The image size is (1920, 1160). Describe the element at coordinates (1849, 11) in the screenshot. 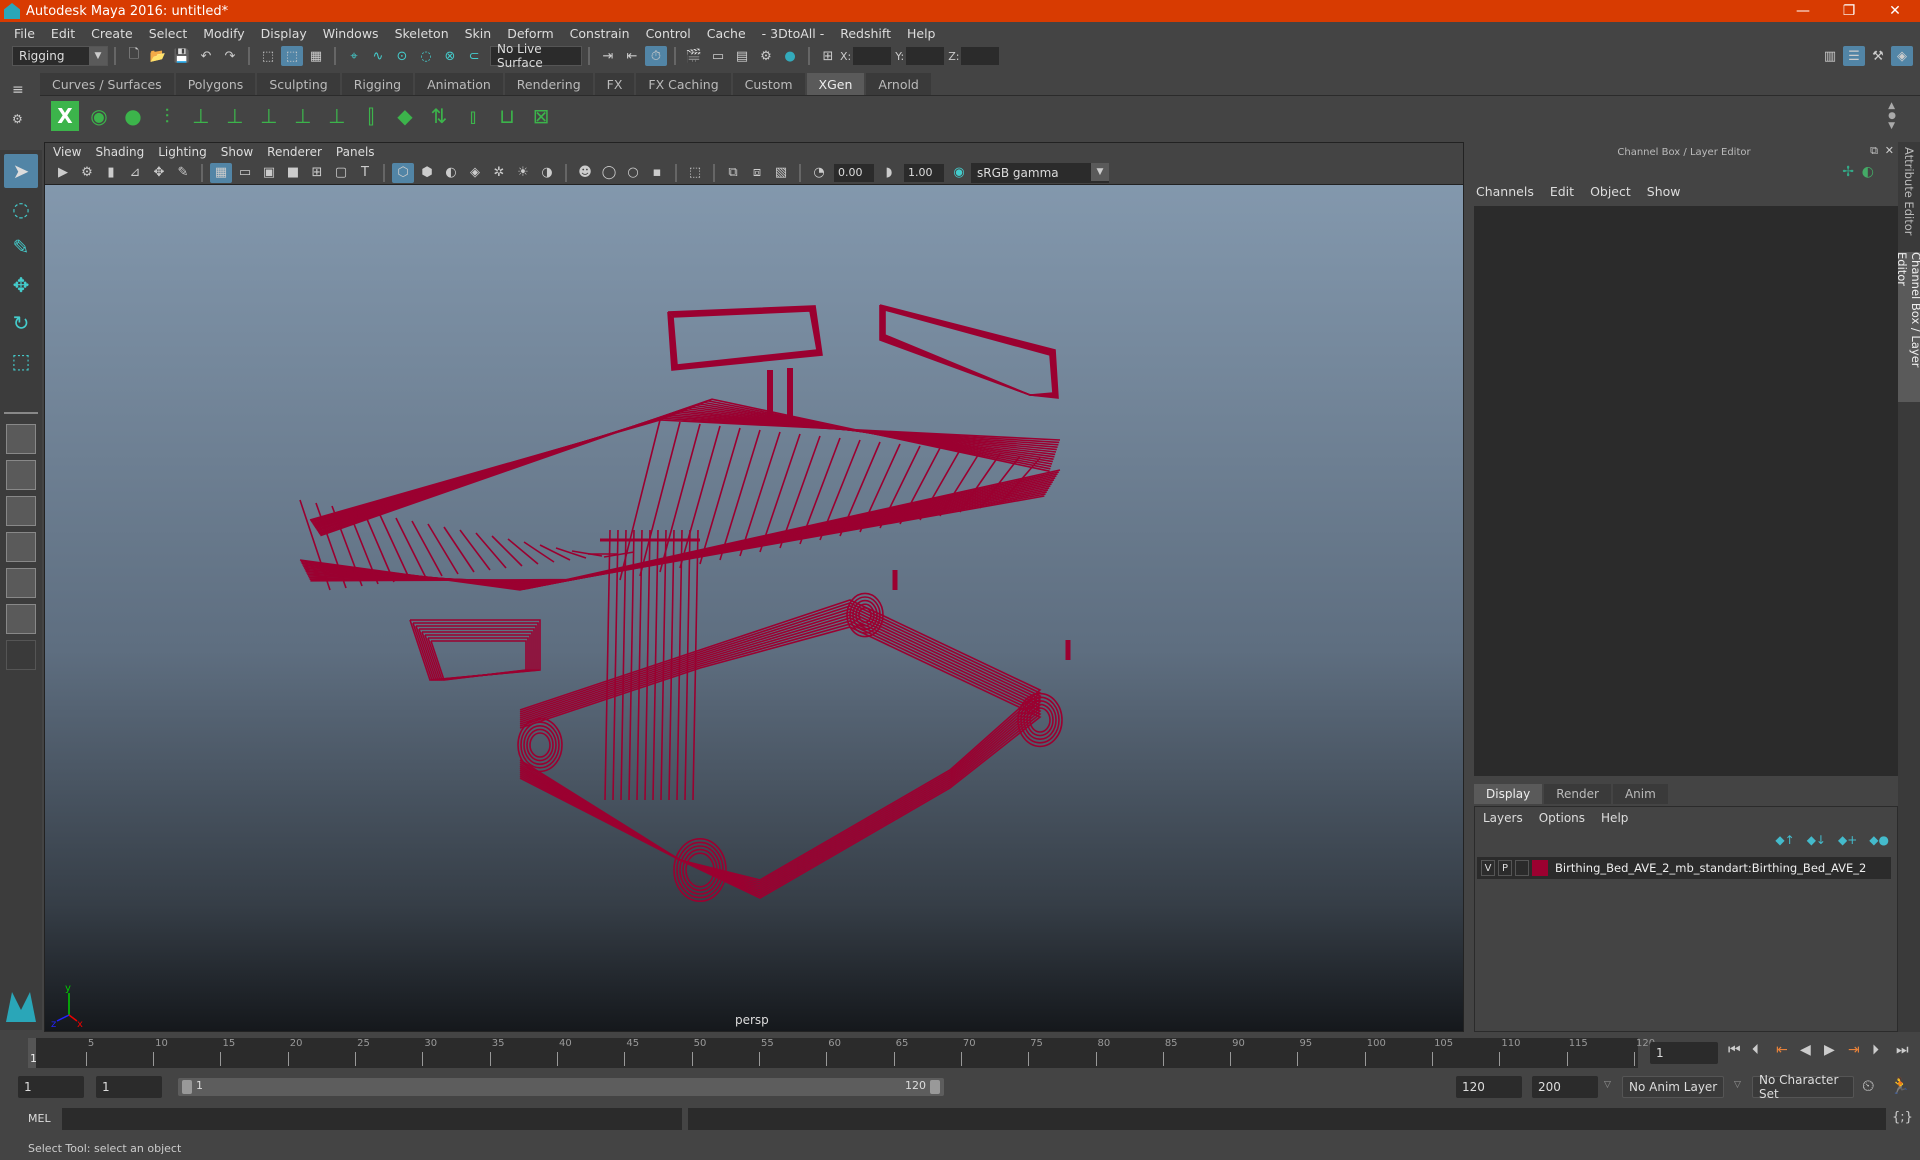

I see `restore-button: ❐` at that location.